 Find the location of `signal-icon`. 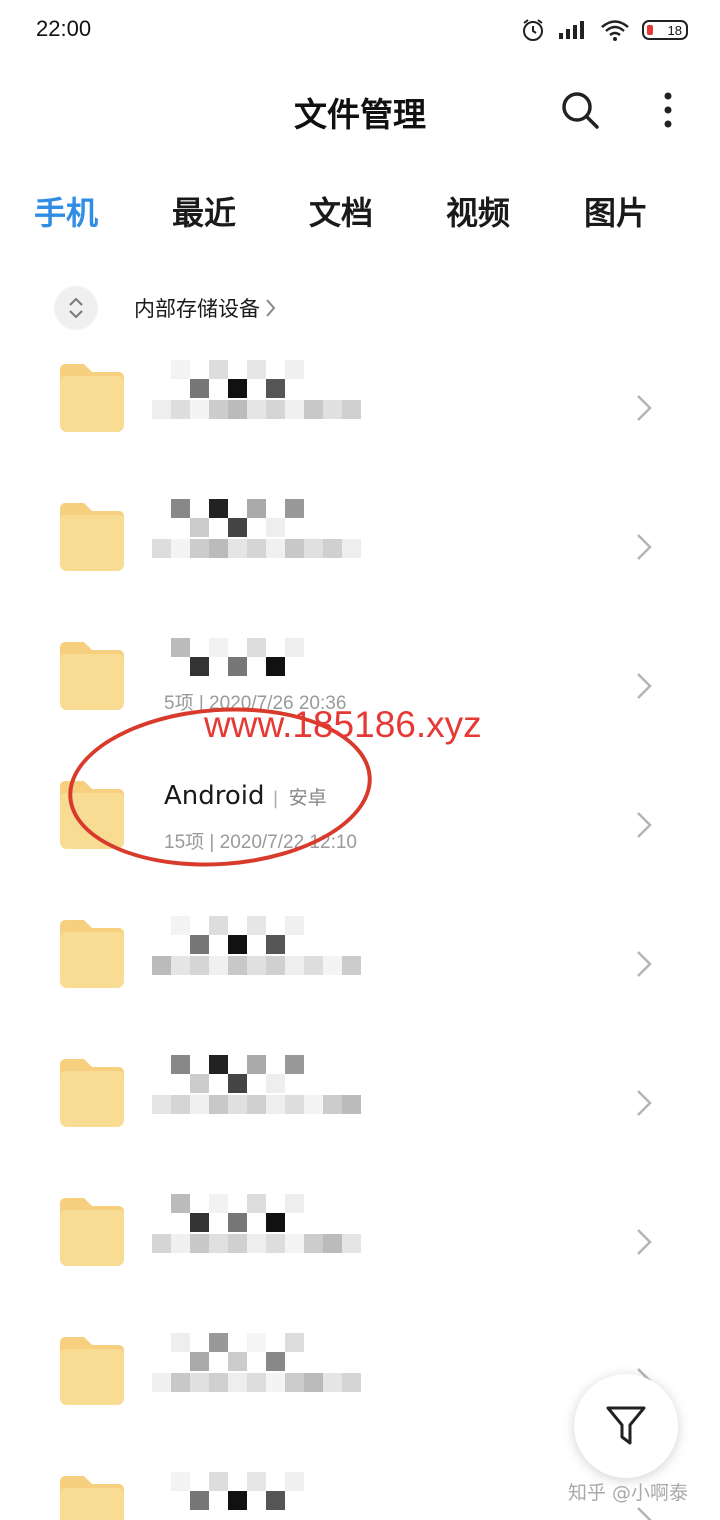

signal-icon is located at coordinates (571, 30).